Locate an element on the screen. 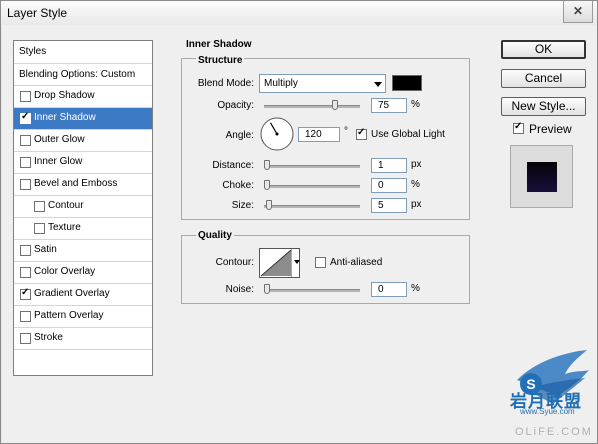 This screenshot has height=444, width=598. contour-picker is located at coordinates (279, 263).